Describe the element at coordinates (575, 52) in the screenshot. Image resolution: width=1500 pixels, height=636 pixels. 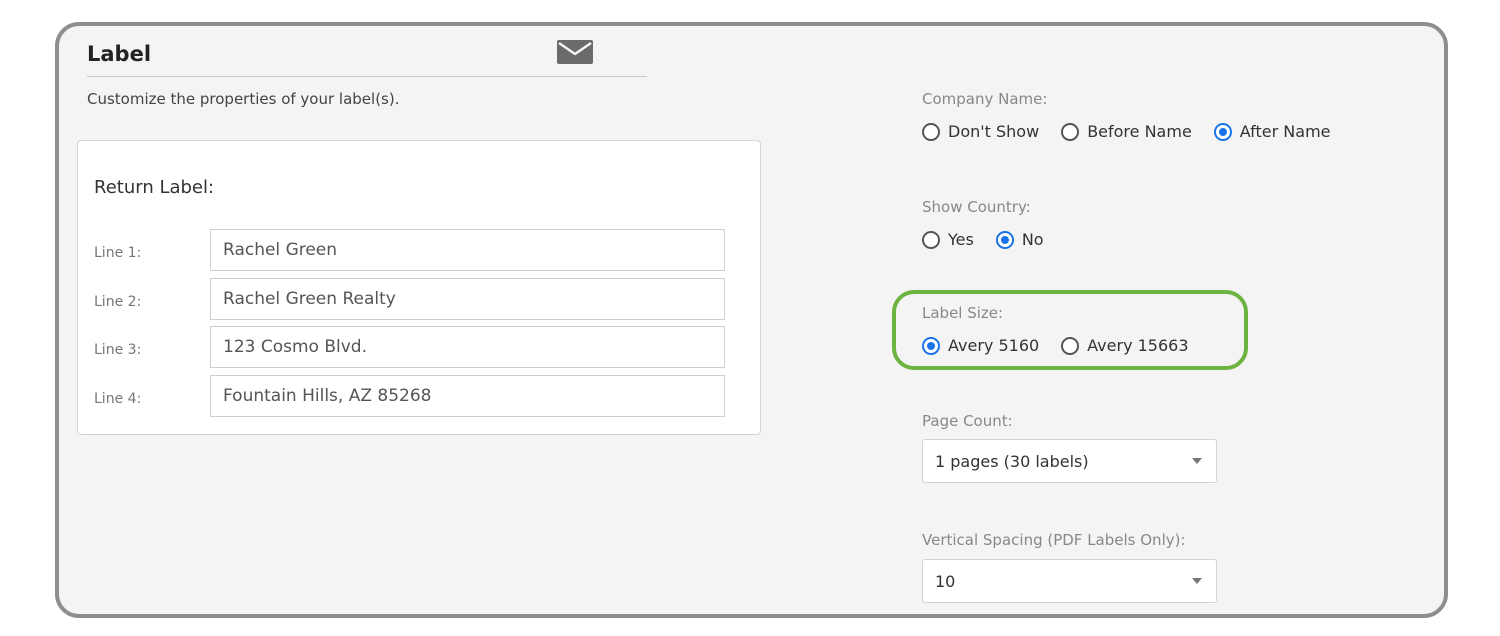
I see `envelope-icon` at that location.